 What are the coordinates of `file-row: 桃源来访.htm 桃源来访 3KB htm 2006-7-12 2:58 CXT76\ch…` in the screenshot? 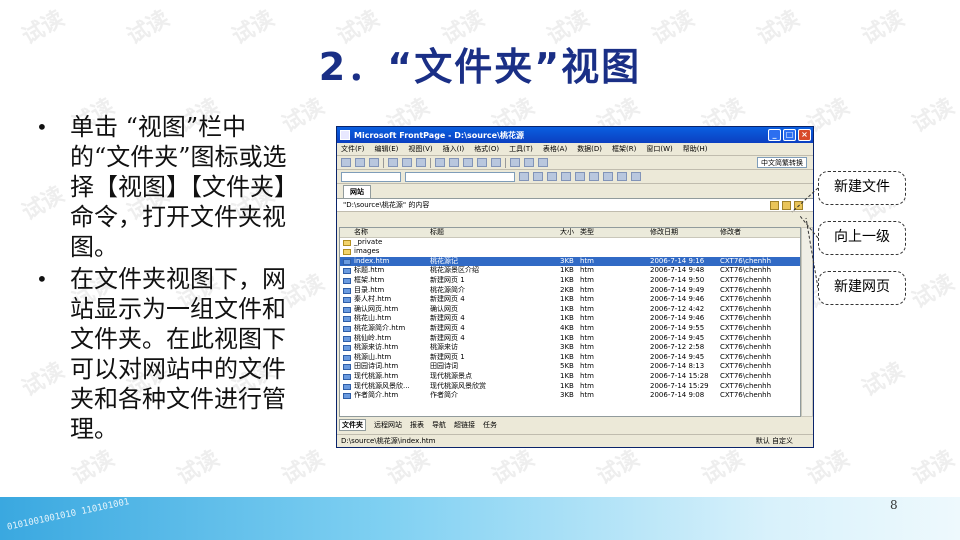 It's located at (570, 348).